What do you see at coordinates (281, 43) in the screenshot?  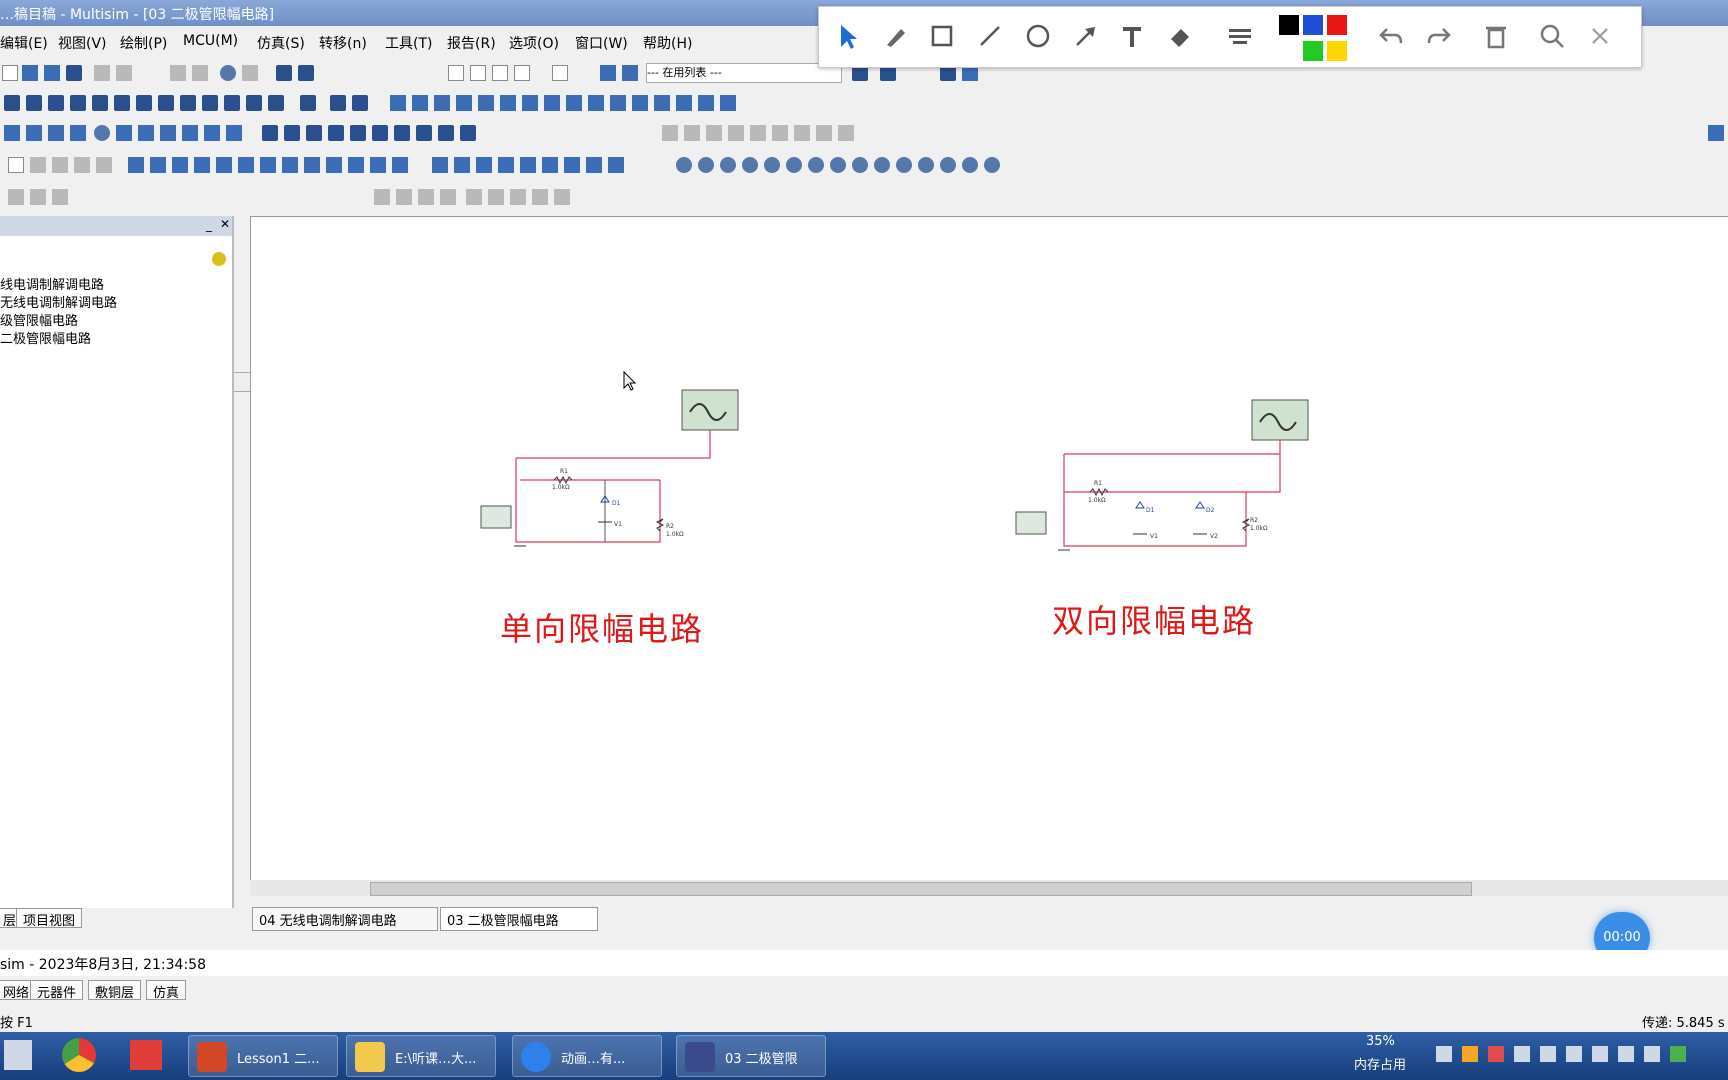 I see `menu-simulate: 仿真(S)` at bounding box center [281, 43].